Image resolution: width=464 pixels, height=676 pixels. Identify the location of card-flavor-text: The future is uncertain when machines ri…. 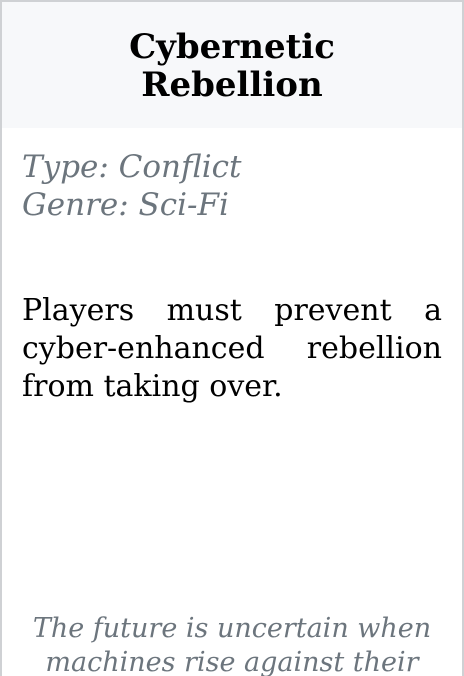
(232, 644).